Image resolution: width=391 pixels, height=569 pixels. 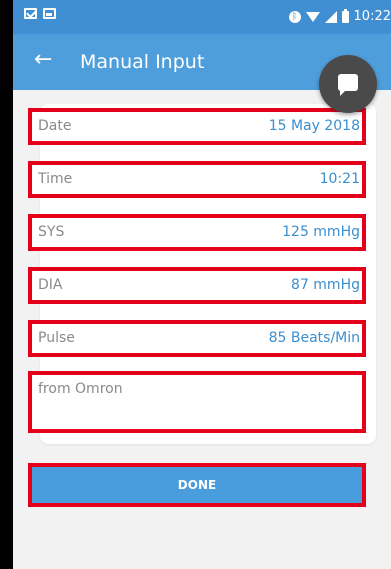 I want to click on done-button: DONE, so click(x=197, y=485).